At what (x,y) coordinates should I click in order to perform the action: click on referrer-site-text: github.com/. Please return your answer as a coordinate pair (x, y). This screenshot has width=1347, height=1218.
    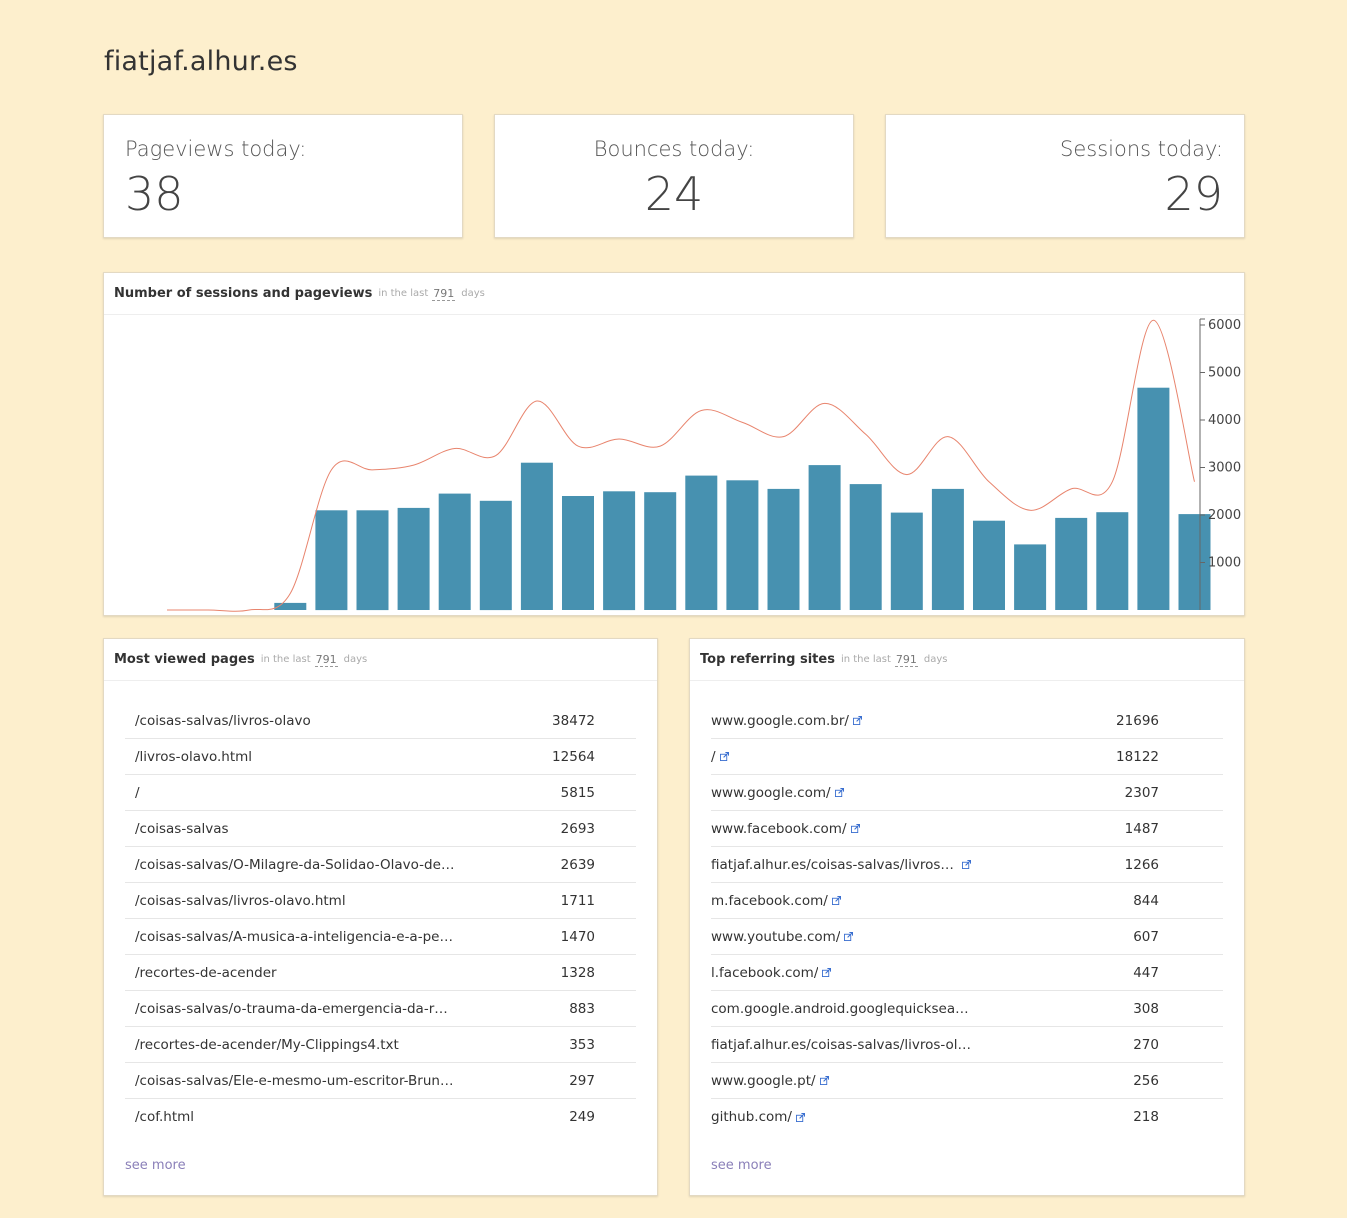
    Looking at the image, I should click on (751, 1117).